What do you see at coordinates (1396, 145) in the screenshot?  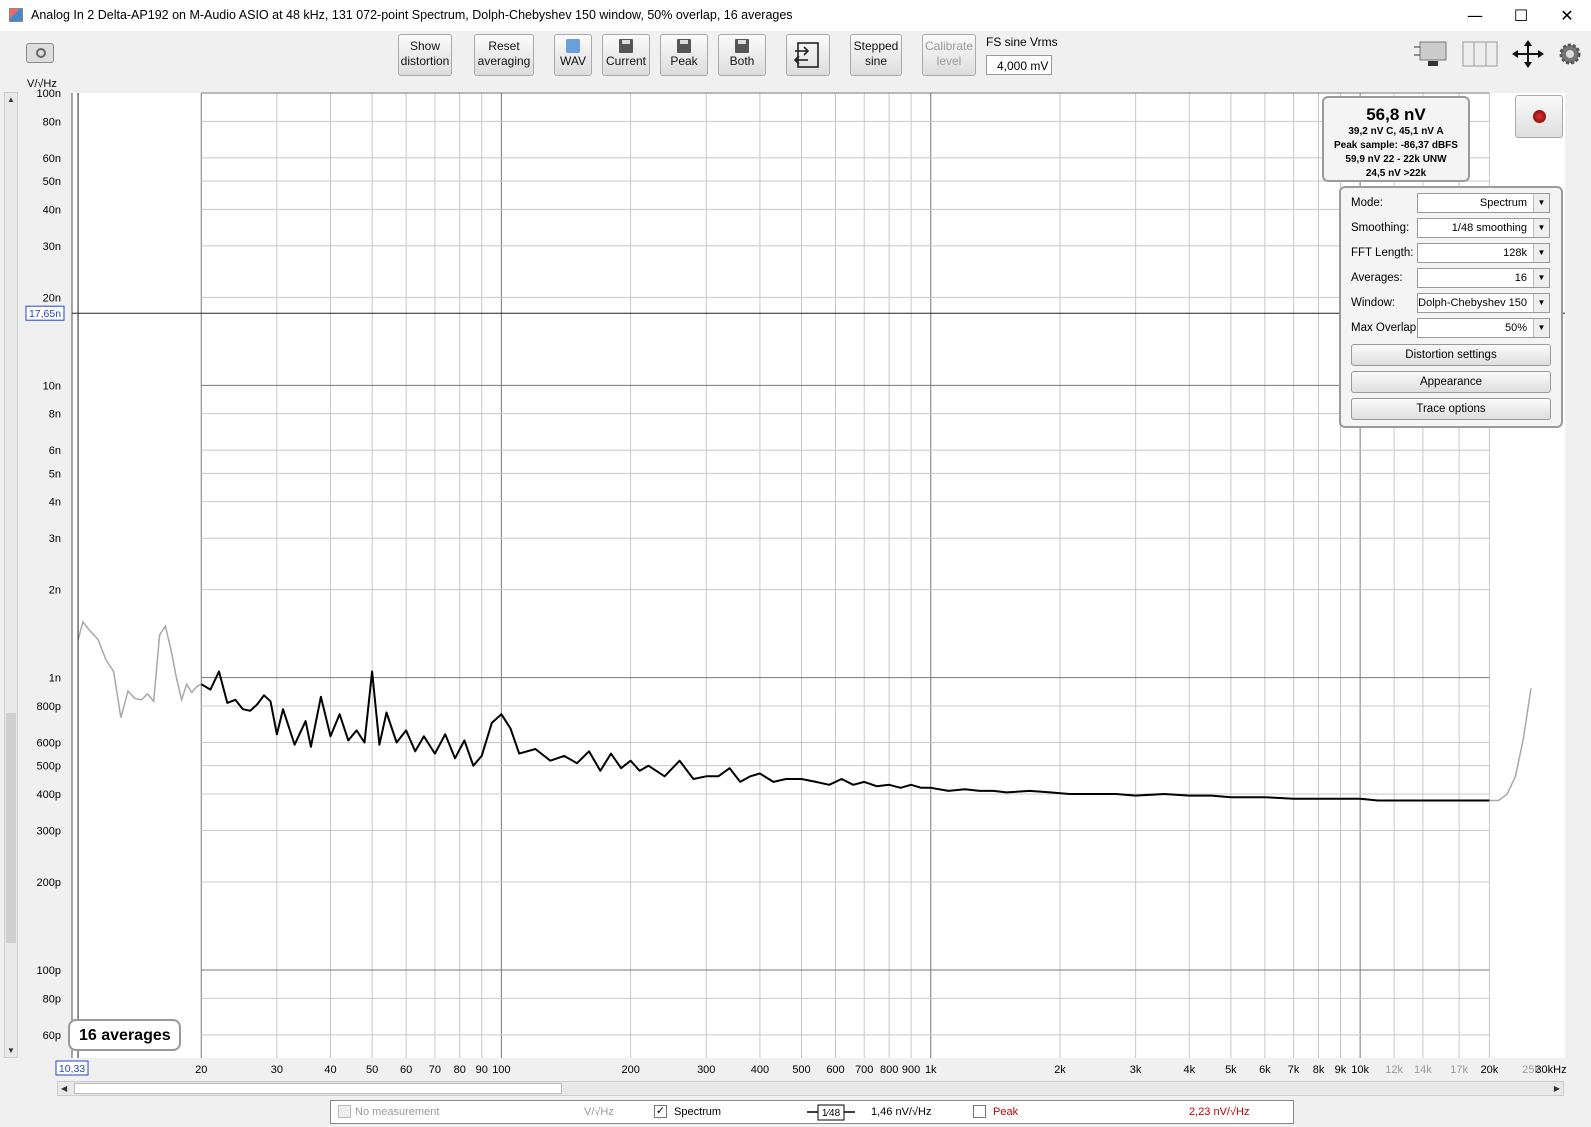 I see `readout-line-2: Peak sample: -86,37 dBFS` at bounding box center [1396, 145].